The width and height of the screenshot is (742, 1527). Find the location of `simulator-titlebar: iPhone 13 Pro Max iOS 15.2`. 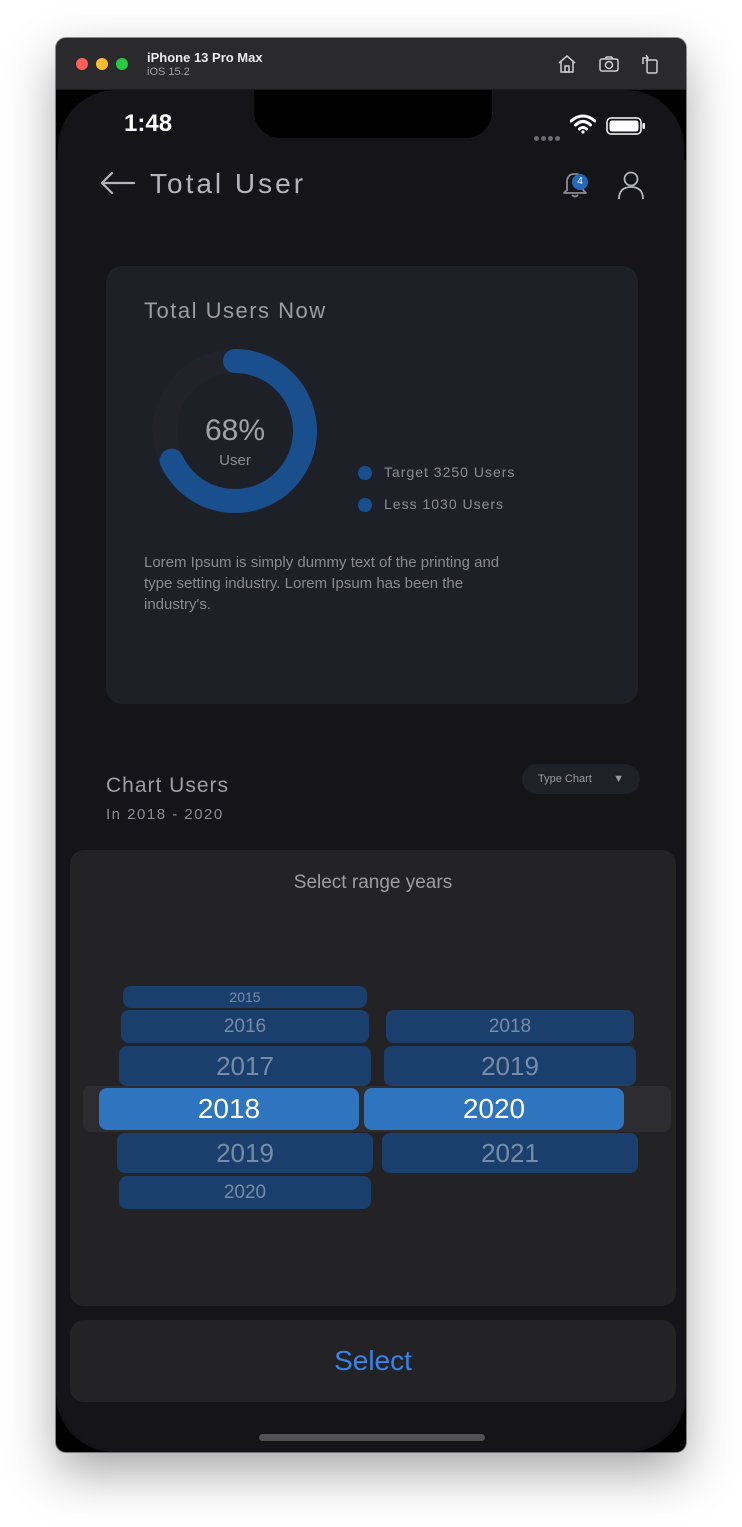

simulator-titlebar: iPhone 13 Pro Max iOS 15.2 is located at coordinates (371, 64).